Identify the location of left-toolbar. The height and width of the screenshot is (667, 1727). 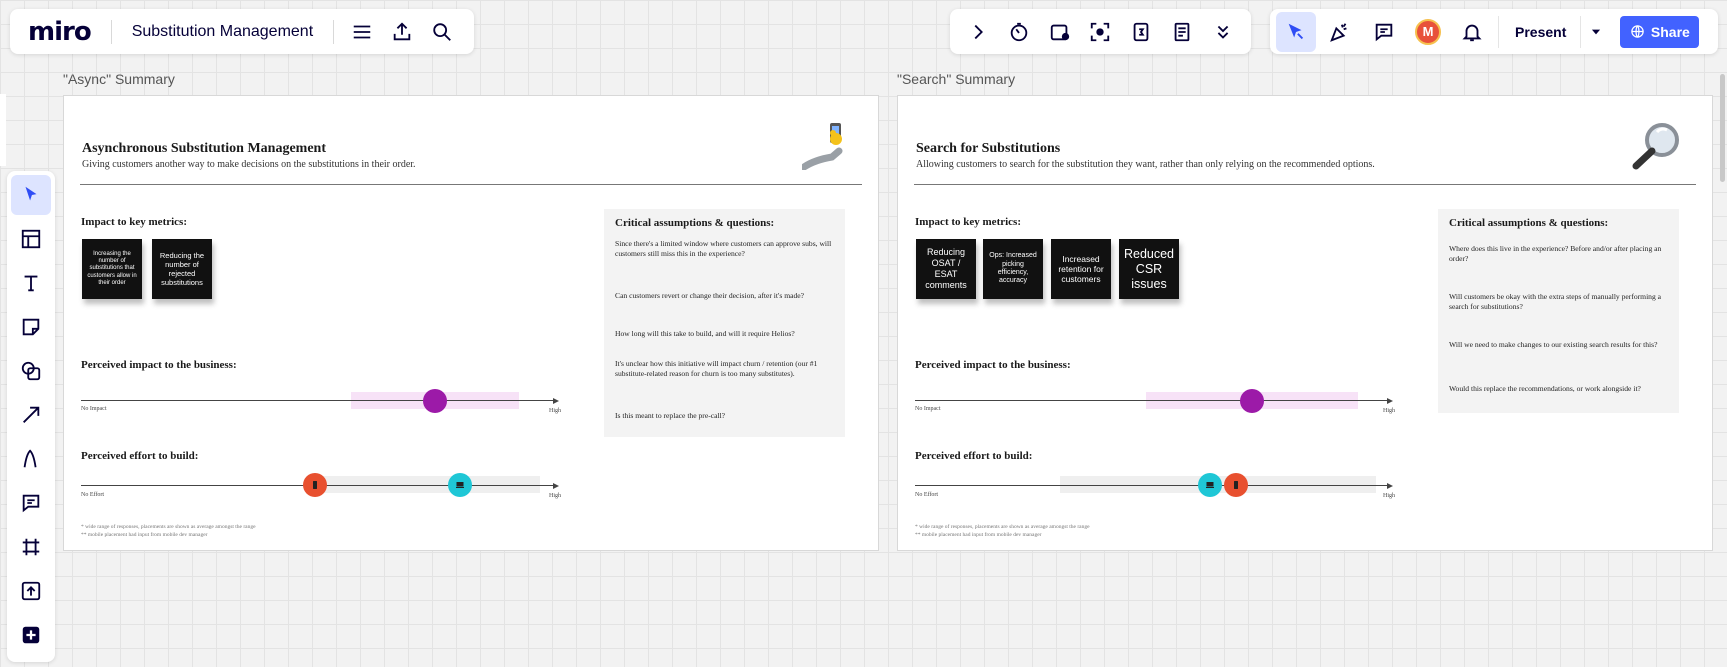
(31, 416).